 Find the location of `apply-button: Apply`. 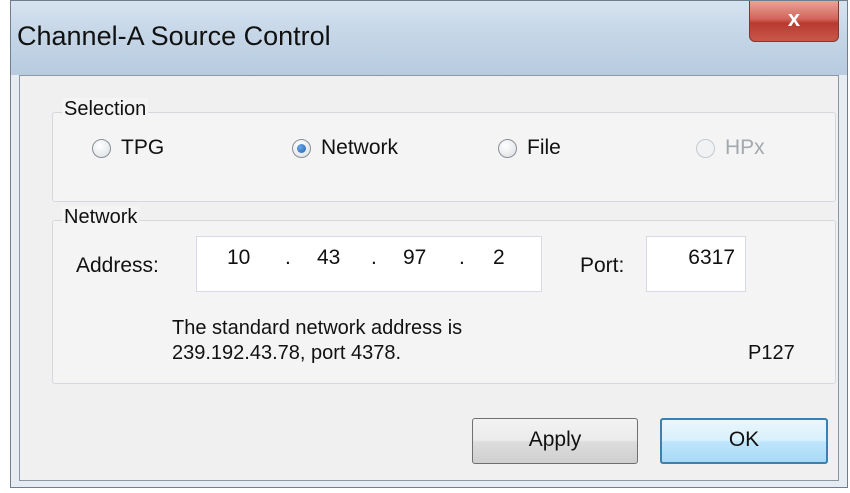

apply-button: Apply is located at coordinates (555, 441).